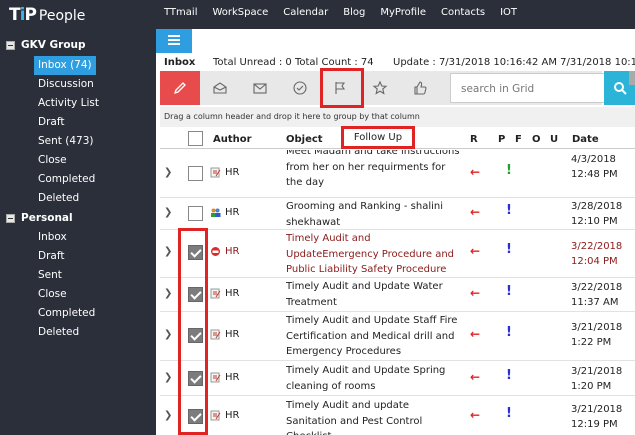 The width and height of the screenshot is (635, 435). Describe the element at coordinates (52, 294) in the screenshot. I see `sidebar-item-personal-close: Close` at that location.